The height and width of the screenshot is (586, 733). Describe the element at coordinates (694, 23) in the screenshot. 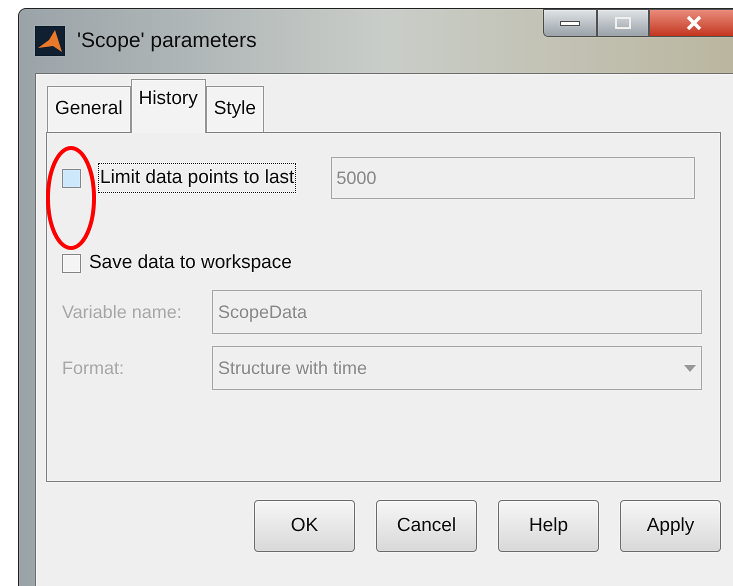

I see `close-icon` at that location.